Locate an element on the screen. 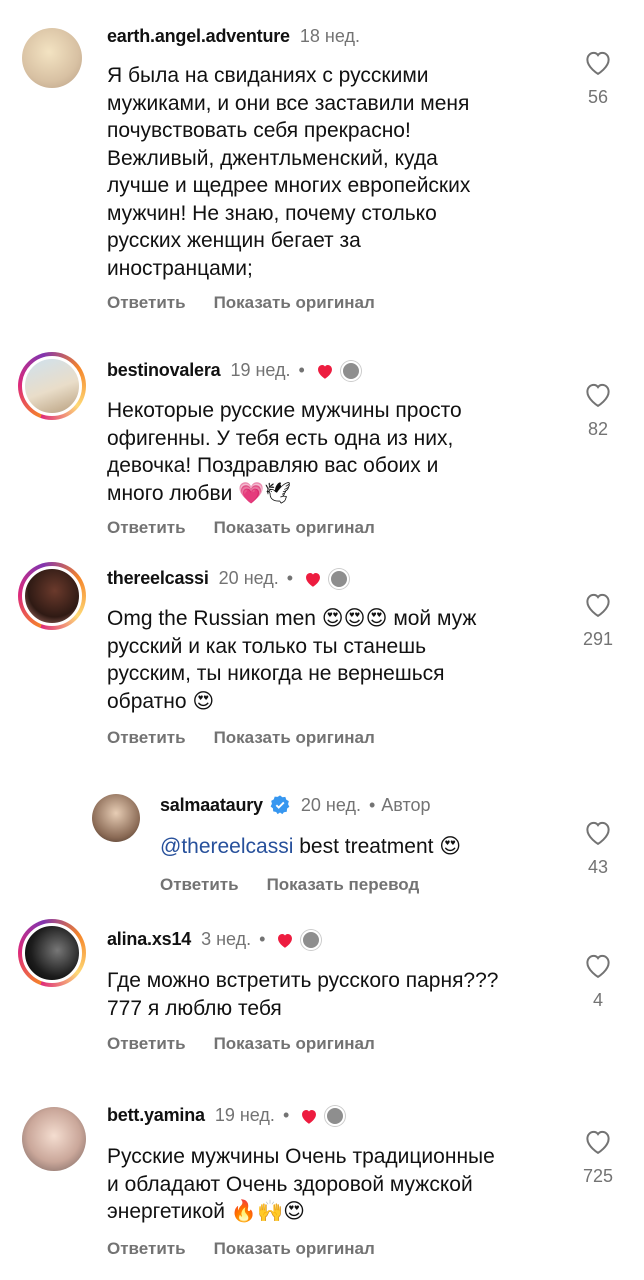  like-count: 725 is located at coordinates (598, 1176).